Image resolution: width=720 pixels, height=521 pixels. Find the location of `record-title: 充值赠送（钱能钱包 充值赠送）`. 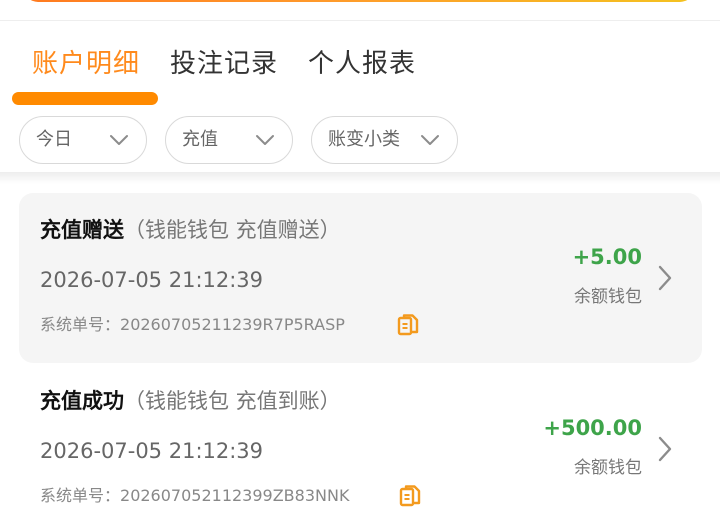

record-title: 充值赠送（钱能钱包 充值赠送） is located at coordinates (190, 230).